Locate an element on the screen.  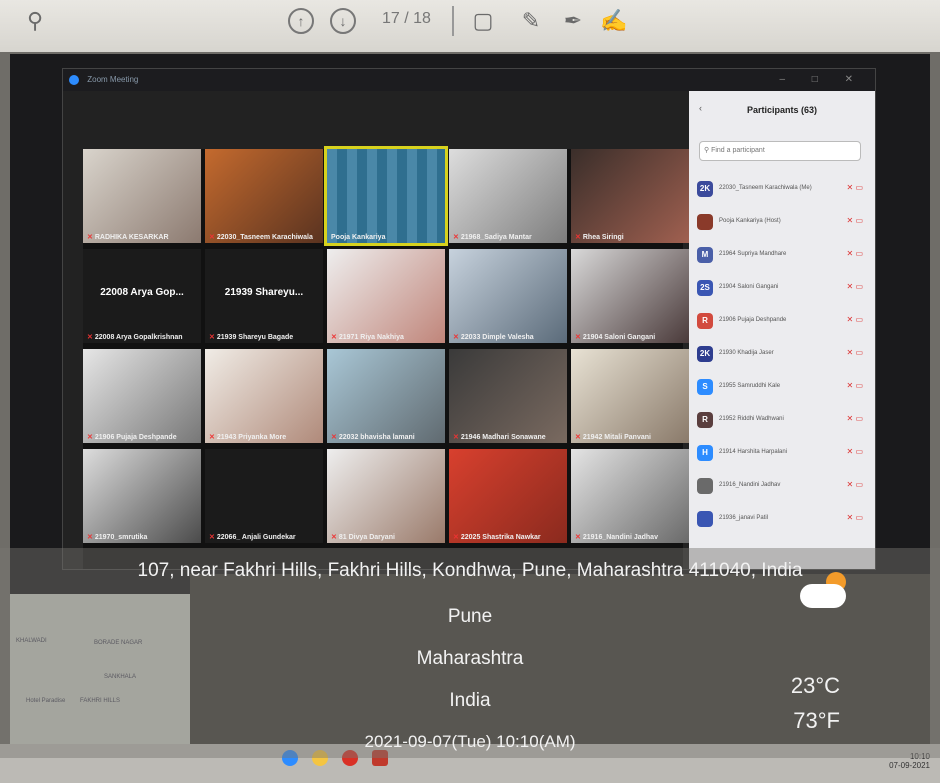
video-tile: ✕ 21971 Riya Nakhiya is located at coordinates (386, 296).